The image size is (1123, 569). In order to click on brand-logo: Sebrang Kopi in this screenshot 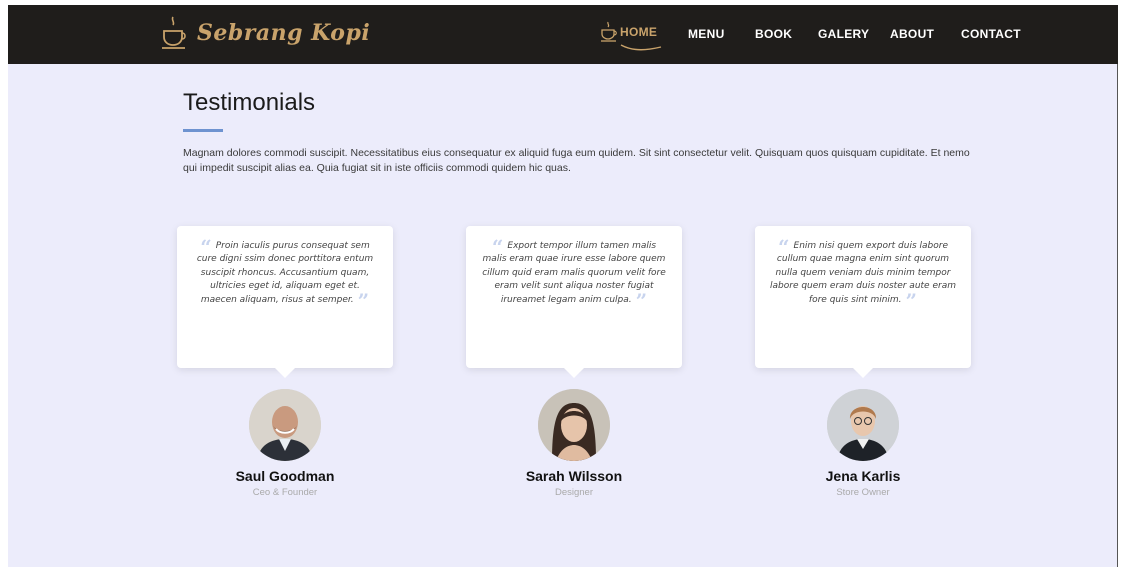, I will do `click(265, 33)`.